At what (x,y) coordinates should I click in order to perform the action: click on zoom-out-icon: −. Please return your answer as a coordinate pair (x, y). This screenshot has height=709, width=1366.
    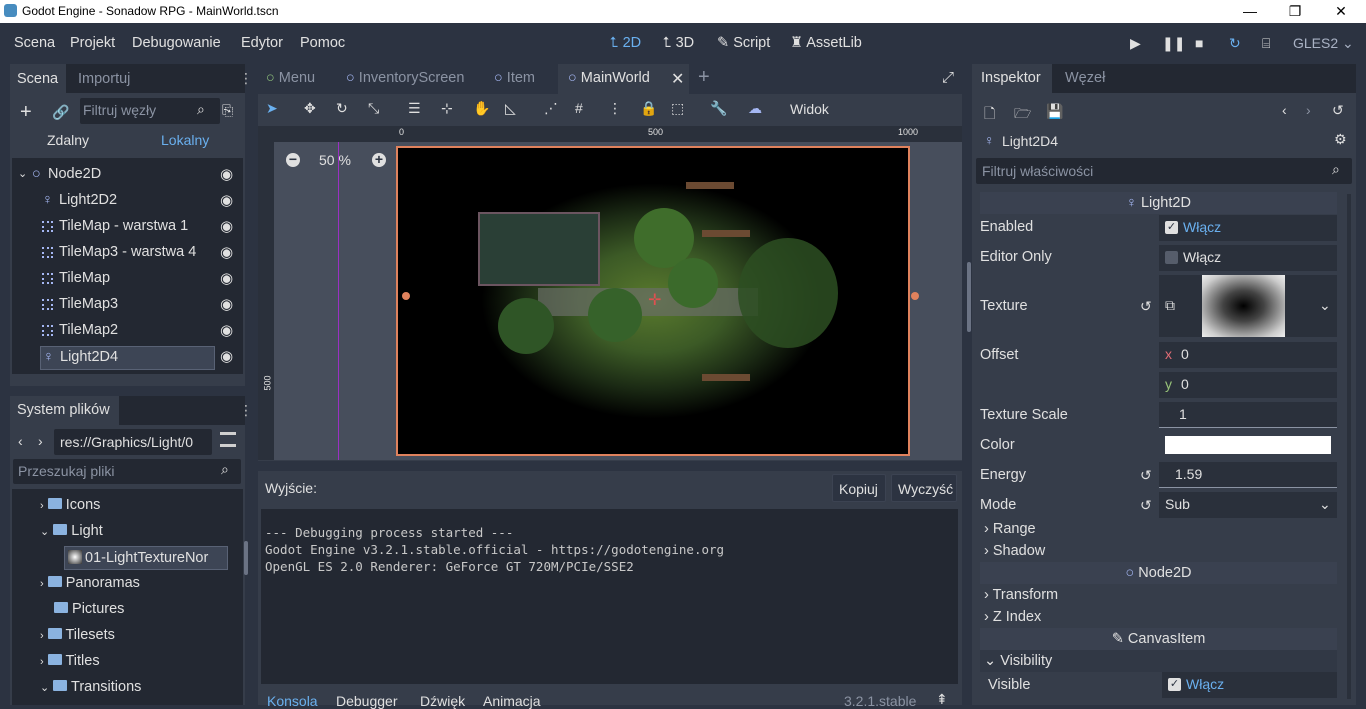
    Looking at the image, I should click on (293, 159).